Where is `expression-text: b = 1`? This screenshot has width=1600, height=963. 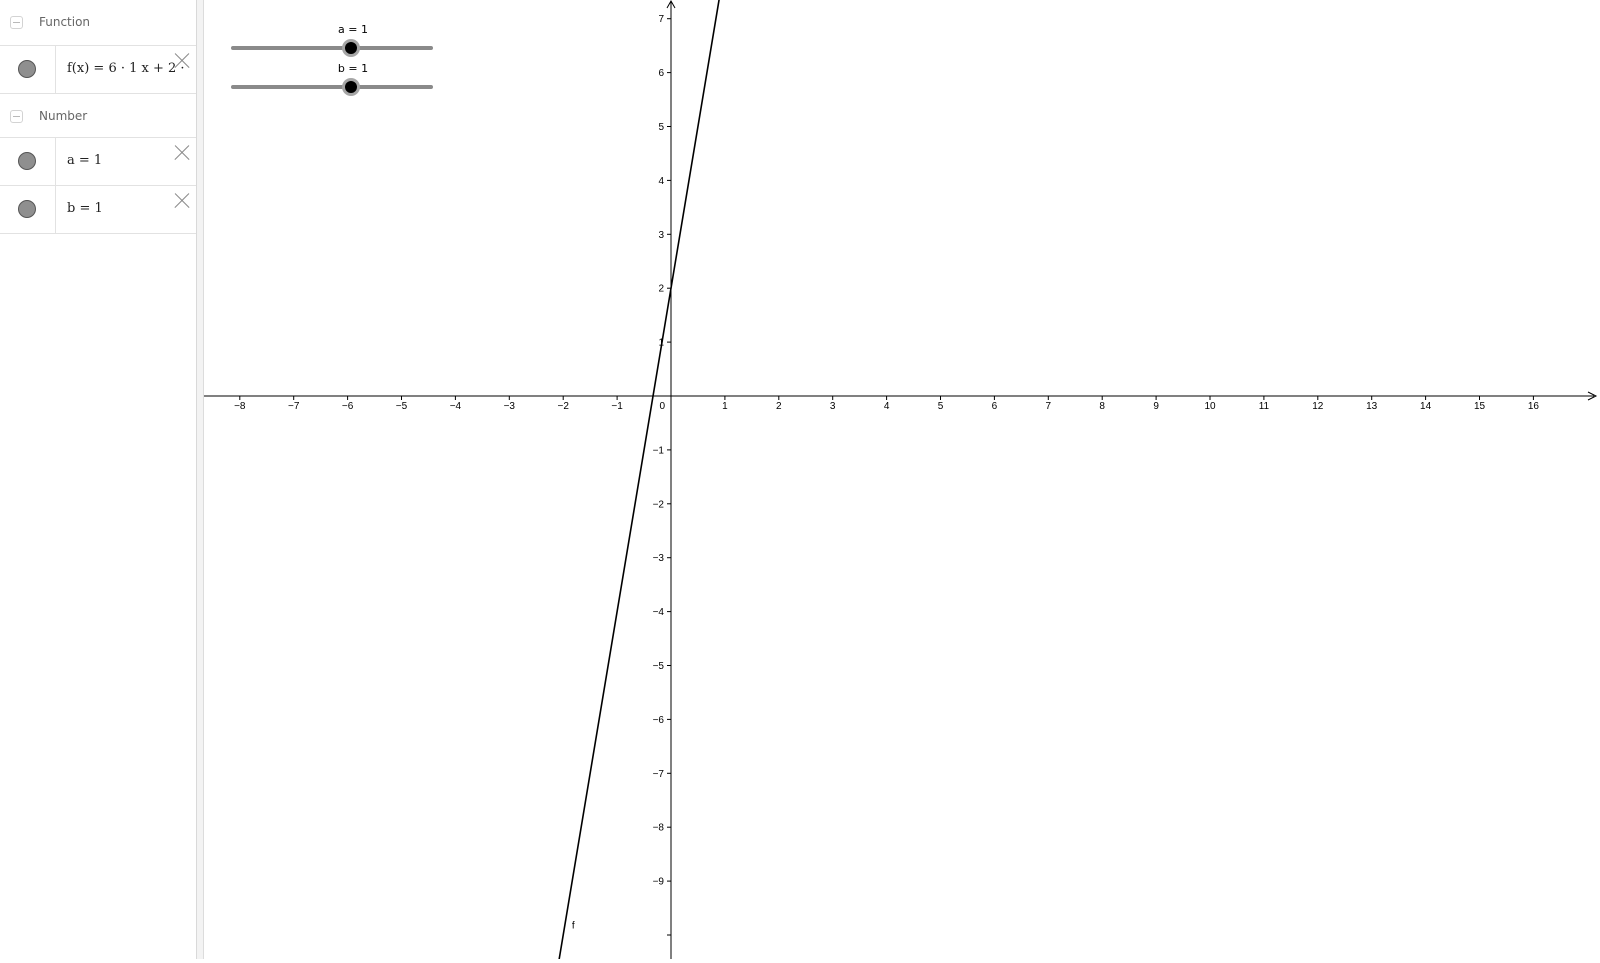
expression-text: b = 1 is located at coordinates (126, 208).